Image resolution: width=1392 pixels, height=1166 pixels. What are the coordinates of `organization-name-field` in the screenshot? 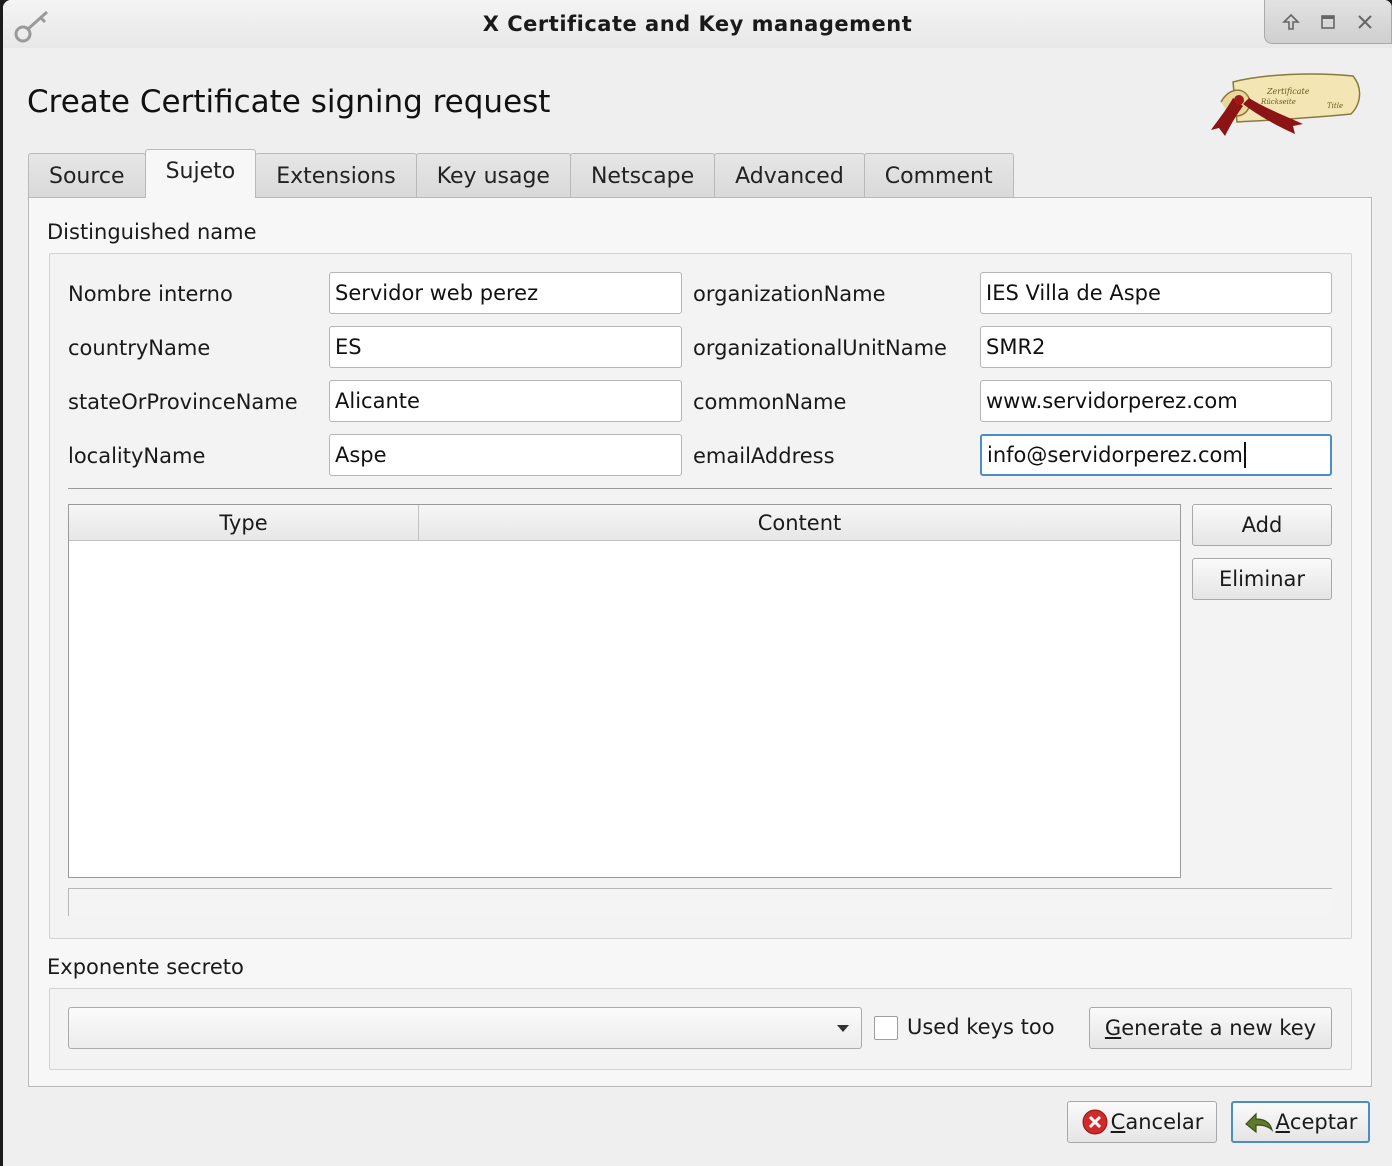 It's located at (1156, 293).